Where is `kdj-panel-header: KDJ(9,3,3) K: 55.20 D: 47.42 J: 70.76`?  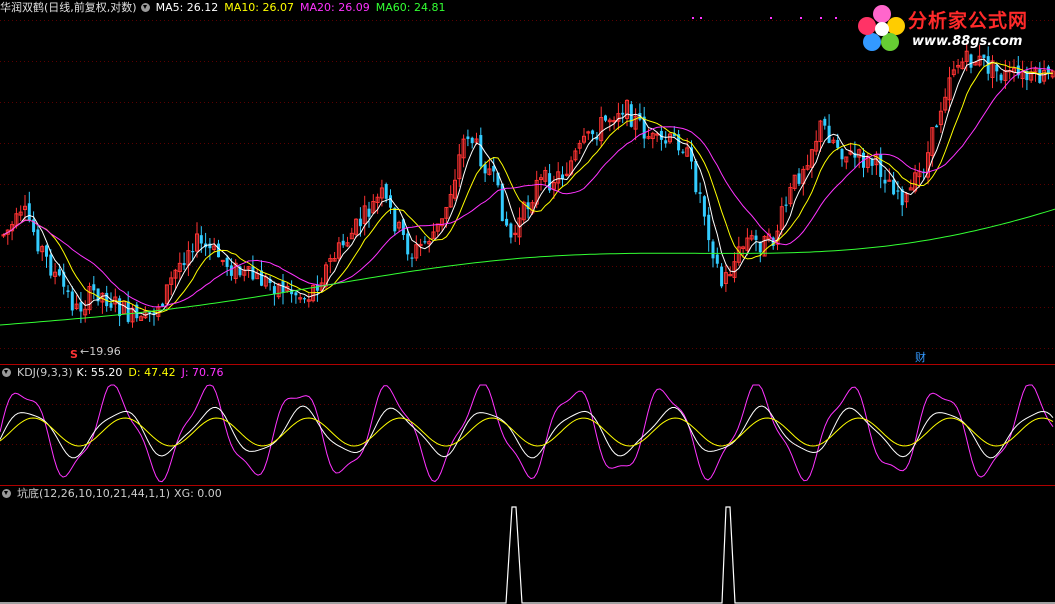
kdj-panel-header: KDJ(9,3,3) K: 55.20 D: 47.42 J: 70.76 is located at coordinates (115, 373).